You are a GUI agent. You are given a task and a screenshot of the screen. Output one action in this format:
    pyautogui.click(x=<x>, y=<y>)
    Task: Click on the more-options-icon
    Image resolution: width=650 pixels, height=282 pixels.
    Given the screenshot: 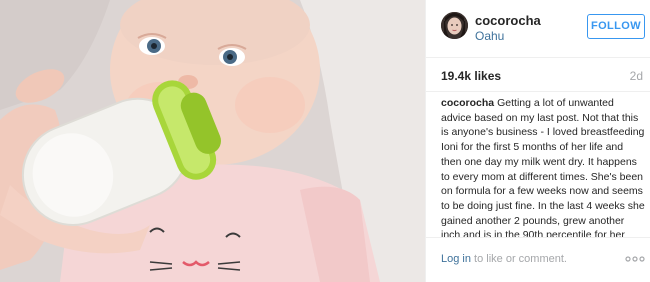 What is the action you would take?
    pyautogui.click(x=635, y=259)
    